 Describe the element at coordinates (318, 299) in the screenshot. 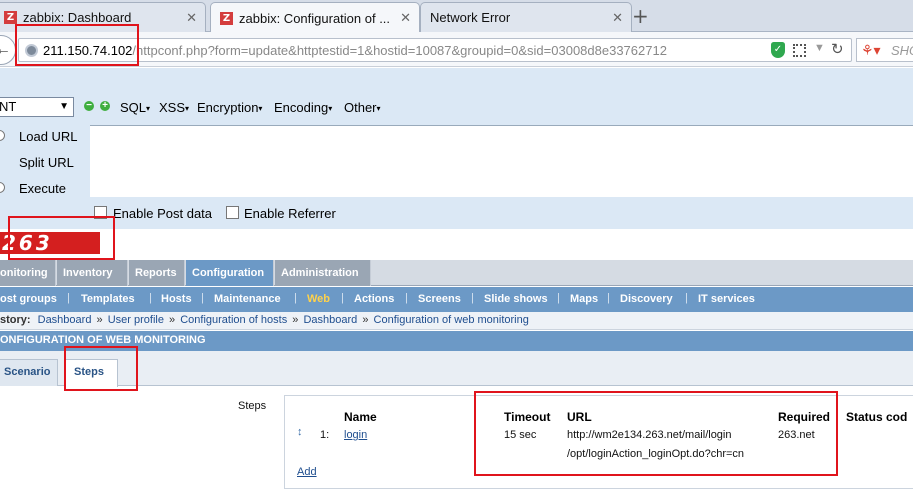

I see `submenu-web: Web` at that location.